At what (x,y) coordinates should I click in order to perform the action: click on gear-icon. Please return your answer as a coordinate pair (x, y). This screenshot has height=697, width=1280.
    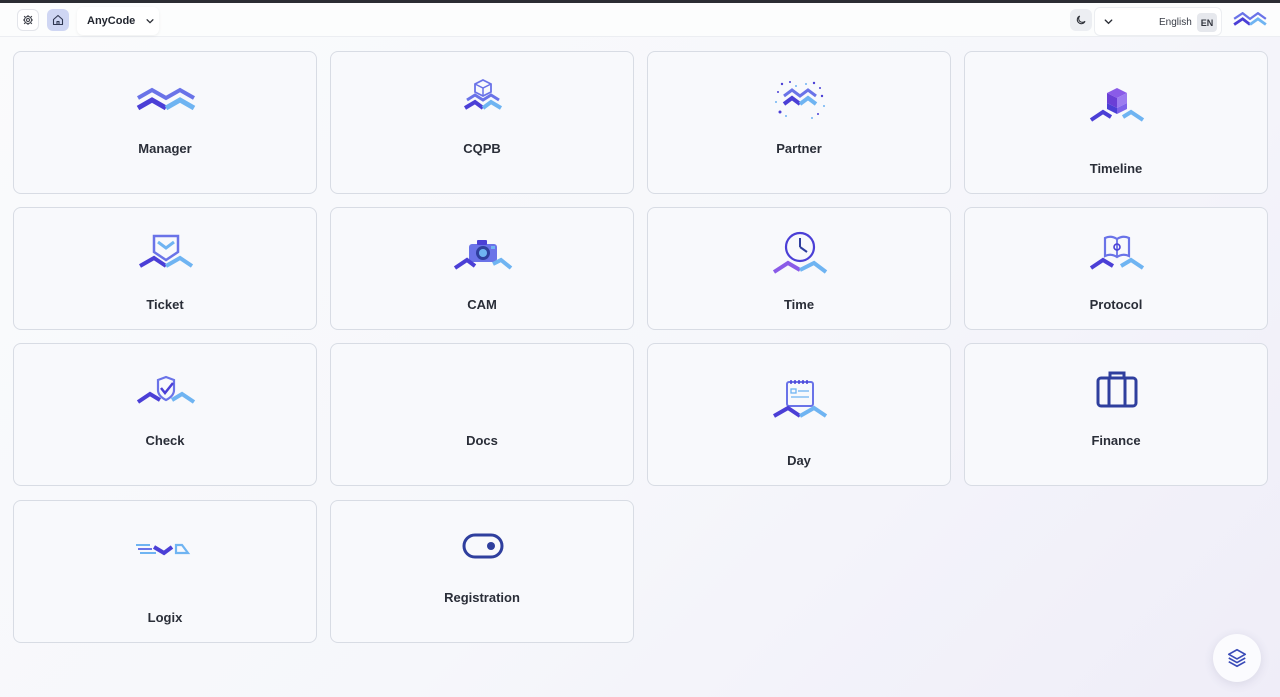
    Looking at the image, I should click on (28, 20).